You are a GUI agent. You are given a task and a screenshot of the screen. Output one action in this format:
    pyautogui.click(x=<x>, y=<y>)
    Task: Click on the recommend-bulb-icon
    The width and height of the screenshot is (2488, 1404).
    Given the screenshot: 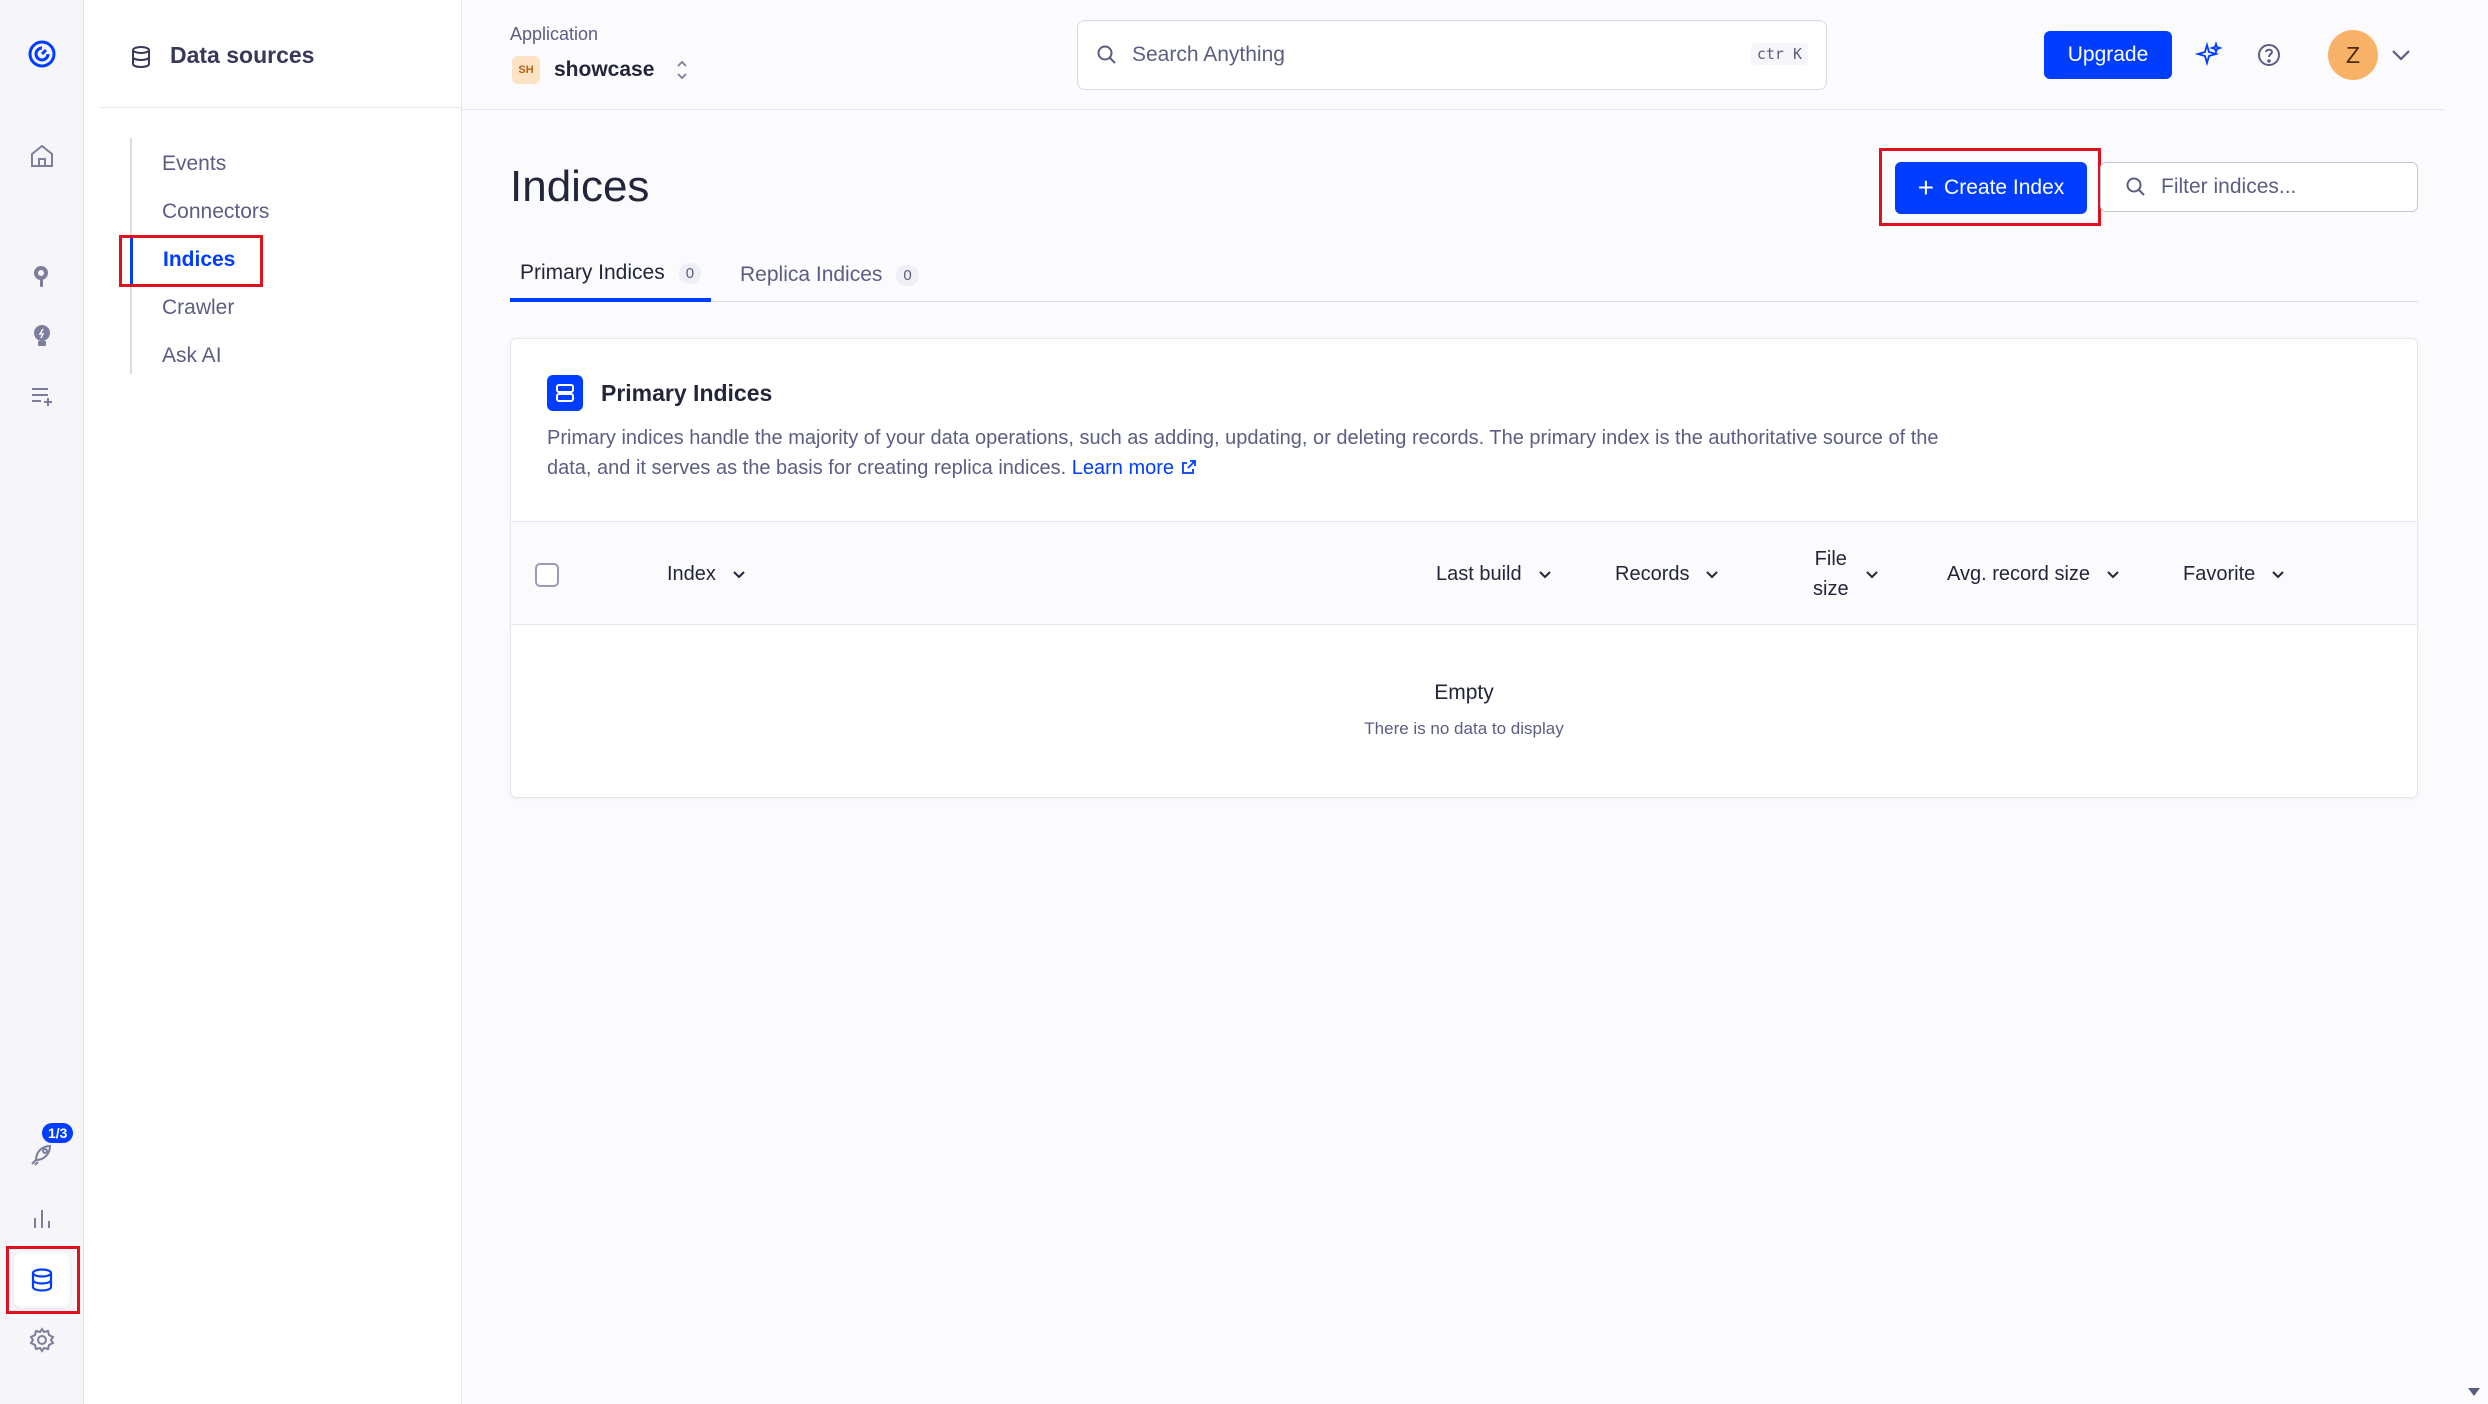 What is the action you would take?
    pyautogui.click(x=42, y=336)
    